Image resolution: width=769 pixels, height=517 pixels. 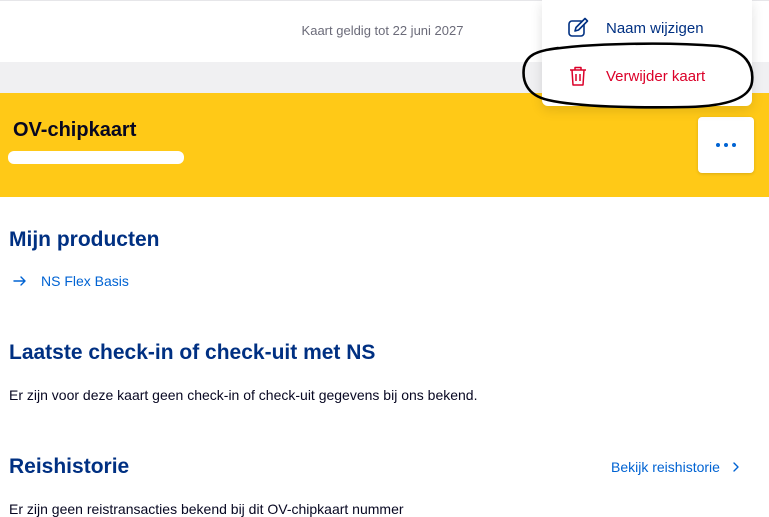 I want to click on rename-card-label: Naam wijzigen, so click(x=655, y=28).